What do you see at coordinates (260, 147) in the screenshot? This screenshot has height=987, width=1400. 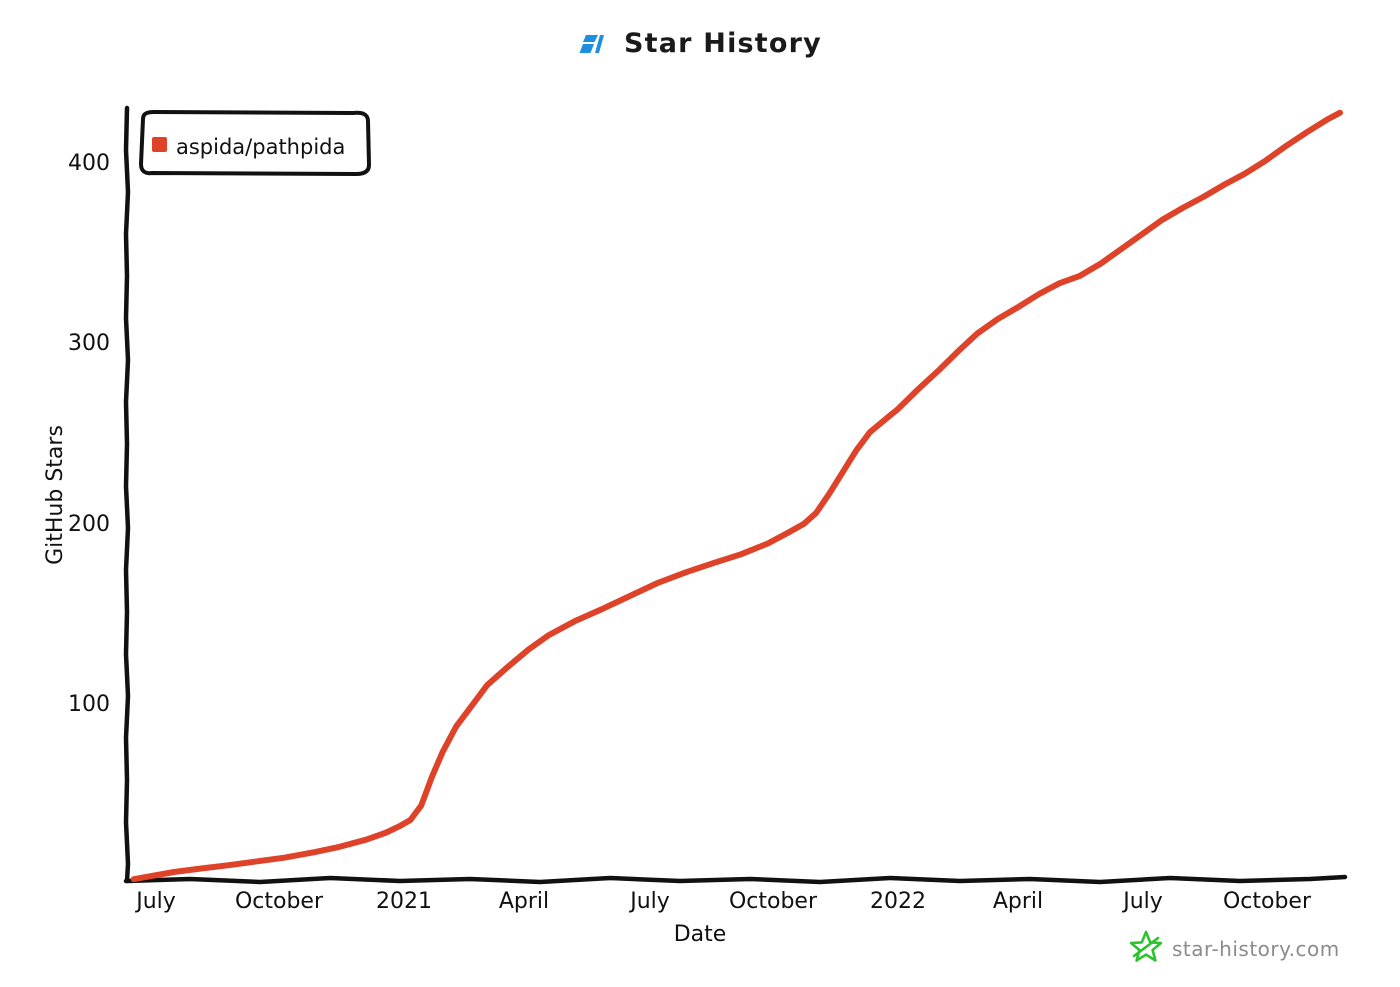 I see `legend-entry-label: aspida/pathpida` at bounding box center [260, 147].